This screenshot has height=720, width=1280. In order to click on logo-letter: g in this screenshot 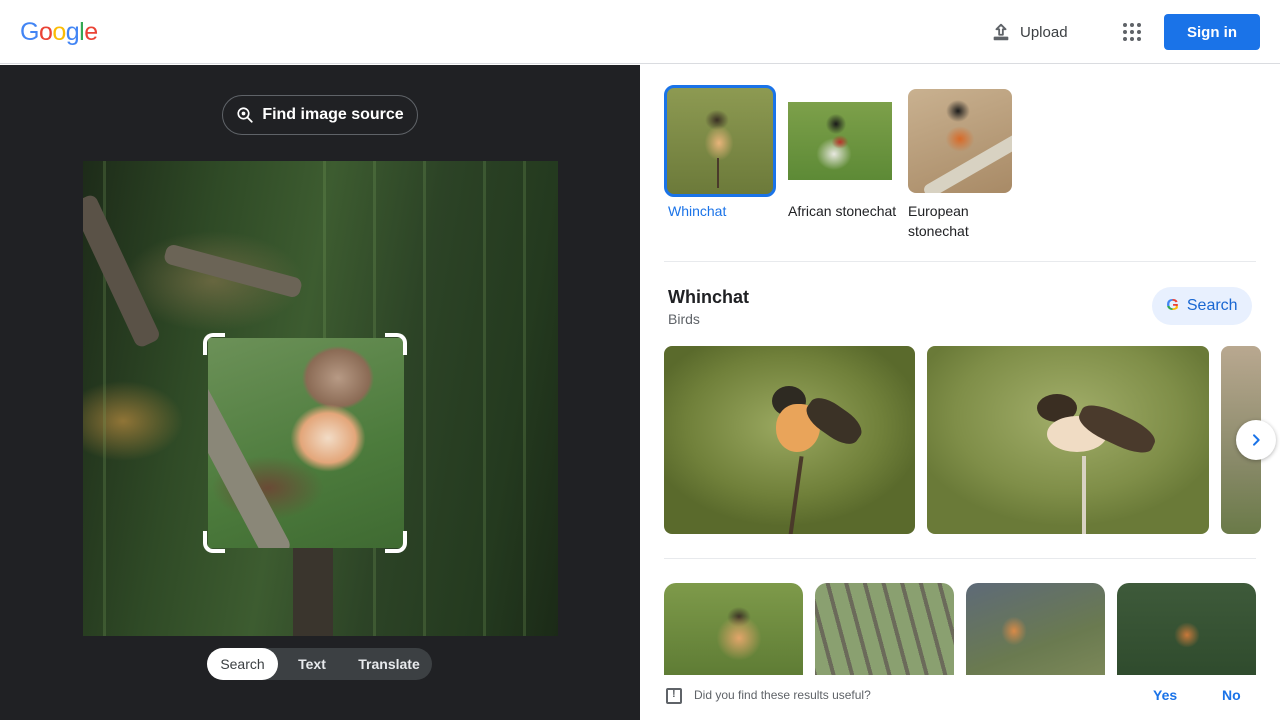, I will do `click(72, 32)`.